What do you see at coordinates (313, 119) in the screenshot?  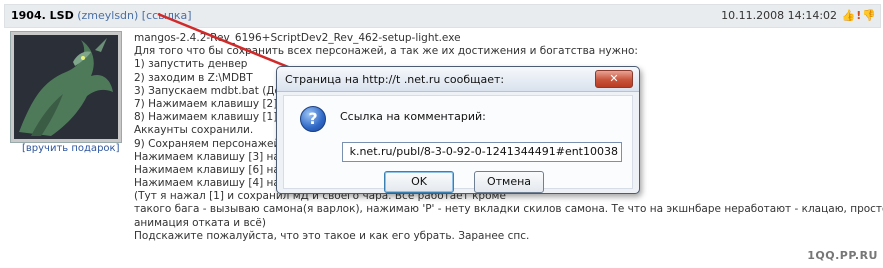 I see `question-icon: ?` at bounding box center [313, 119].